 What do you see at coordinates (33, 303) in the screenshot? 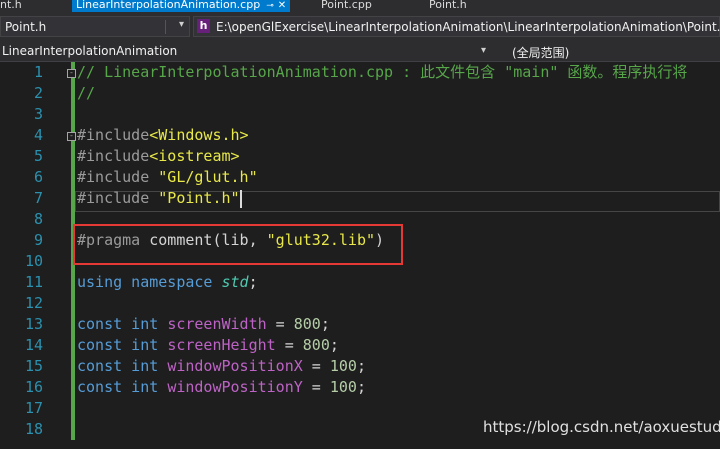
I see `line-number: 12` at bounding box center [33, 303].